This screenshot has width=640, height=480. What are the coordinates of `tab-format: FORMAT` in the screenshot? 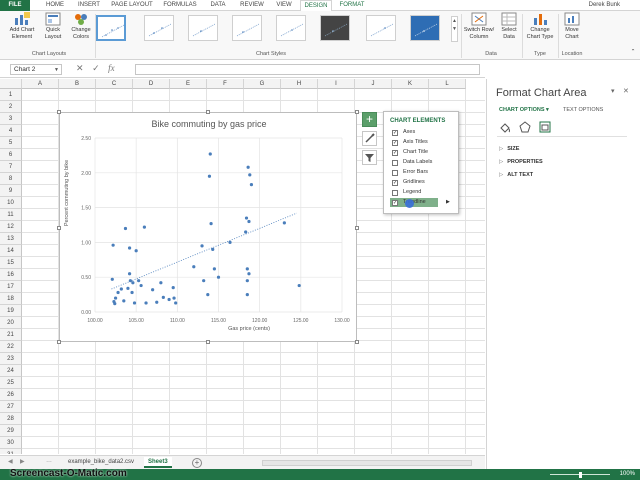 It's located at (352, 5).